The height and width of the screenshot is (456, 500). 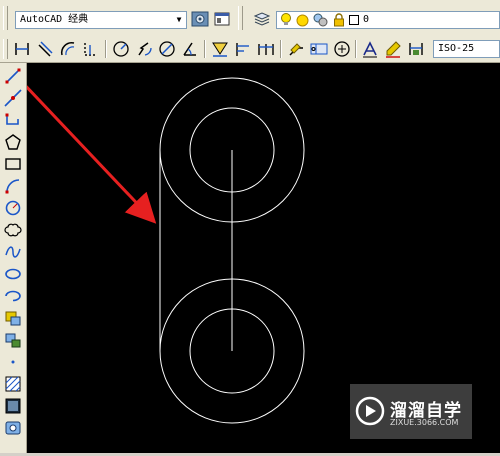 What do you see at coordinates (370, 49) in the screenshot?
I see `dimension-edit-icon` at bounding box center [370, 49].